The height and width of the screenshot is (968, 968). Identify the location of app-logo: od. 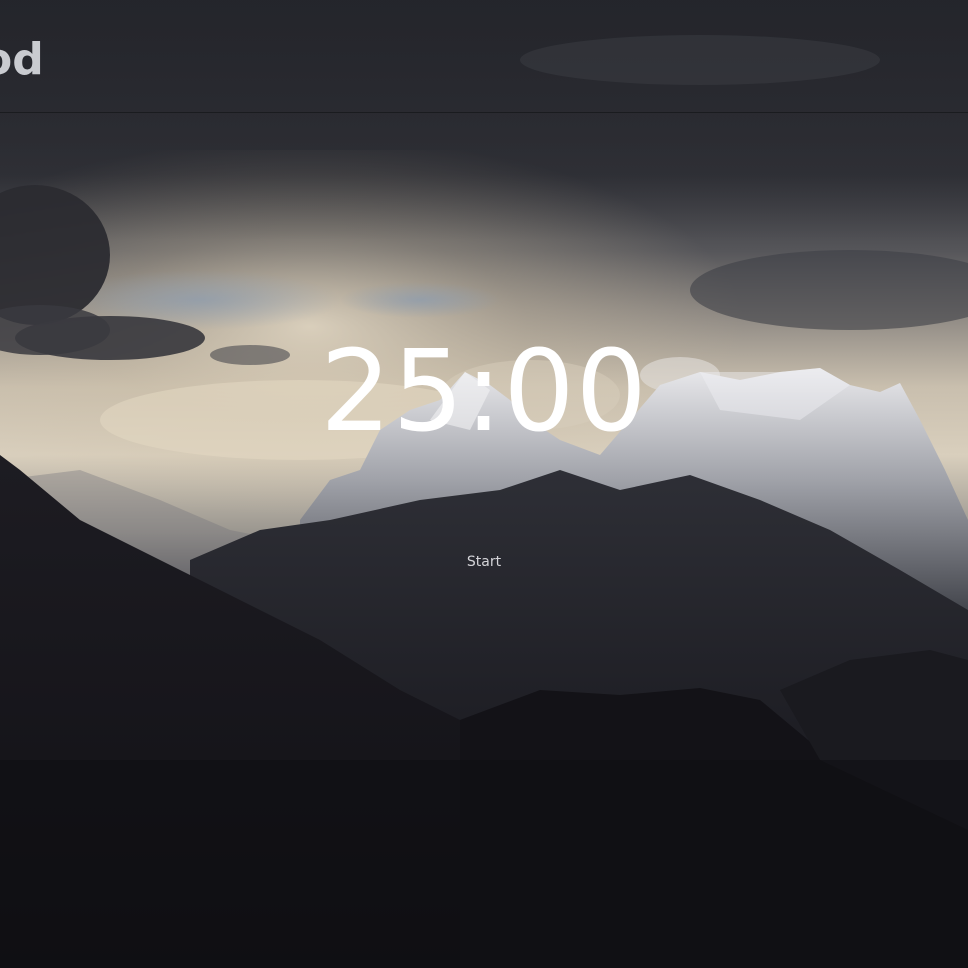
(22, 59).